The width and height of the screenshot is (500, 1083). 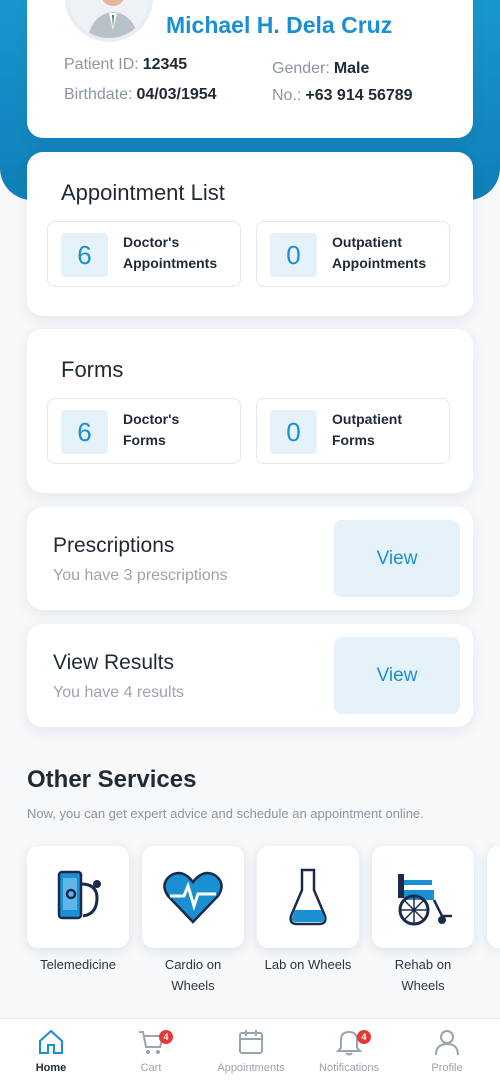 I want to click on heart-pulse-icon, so click(x=193, y=897).